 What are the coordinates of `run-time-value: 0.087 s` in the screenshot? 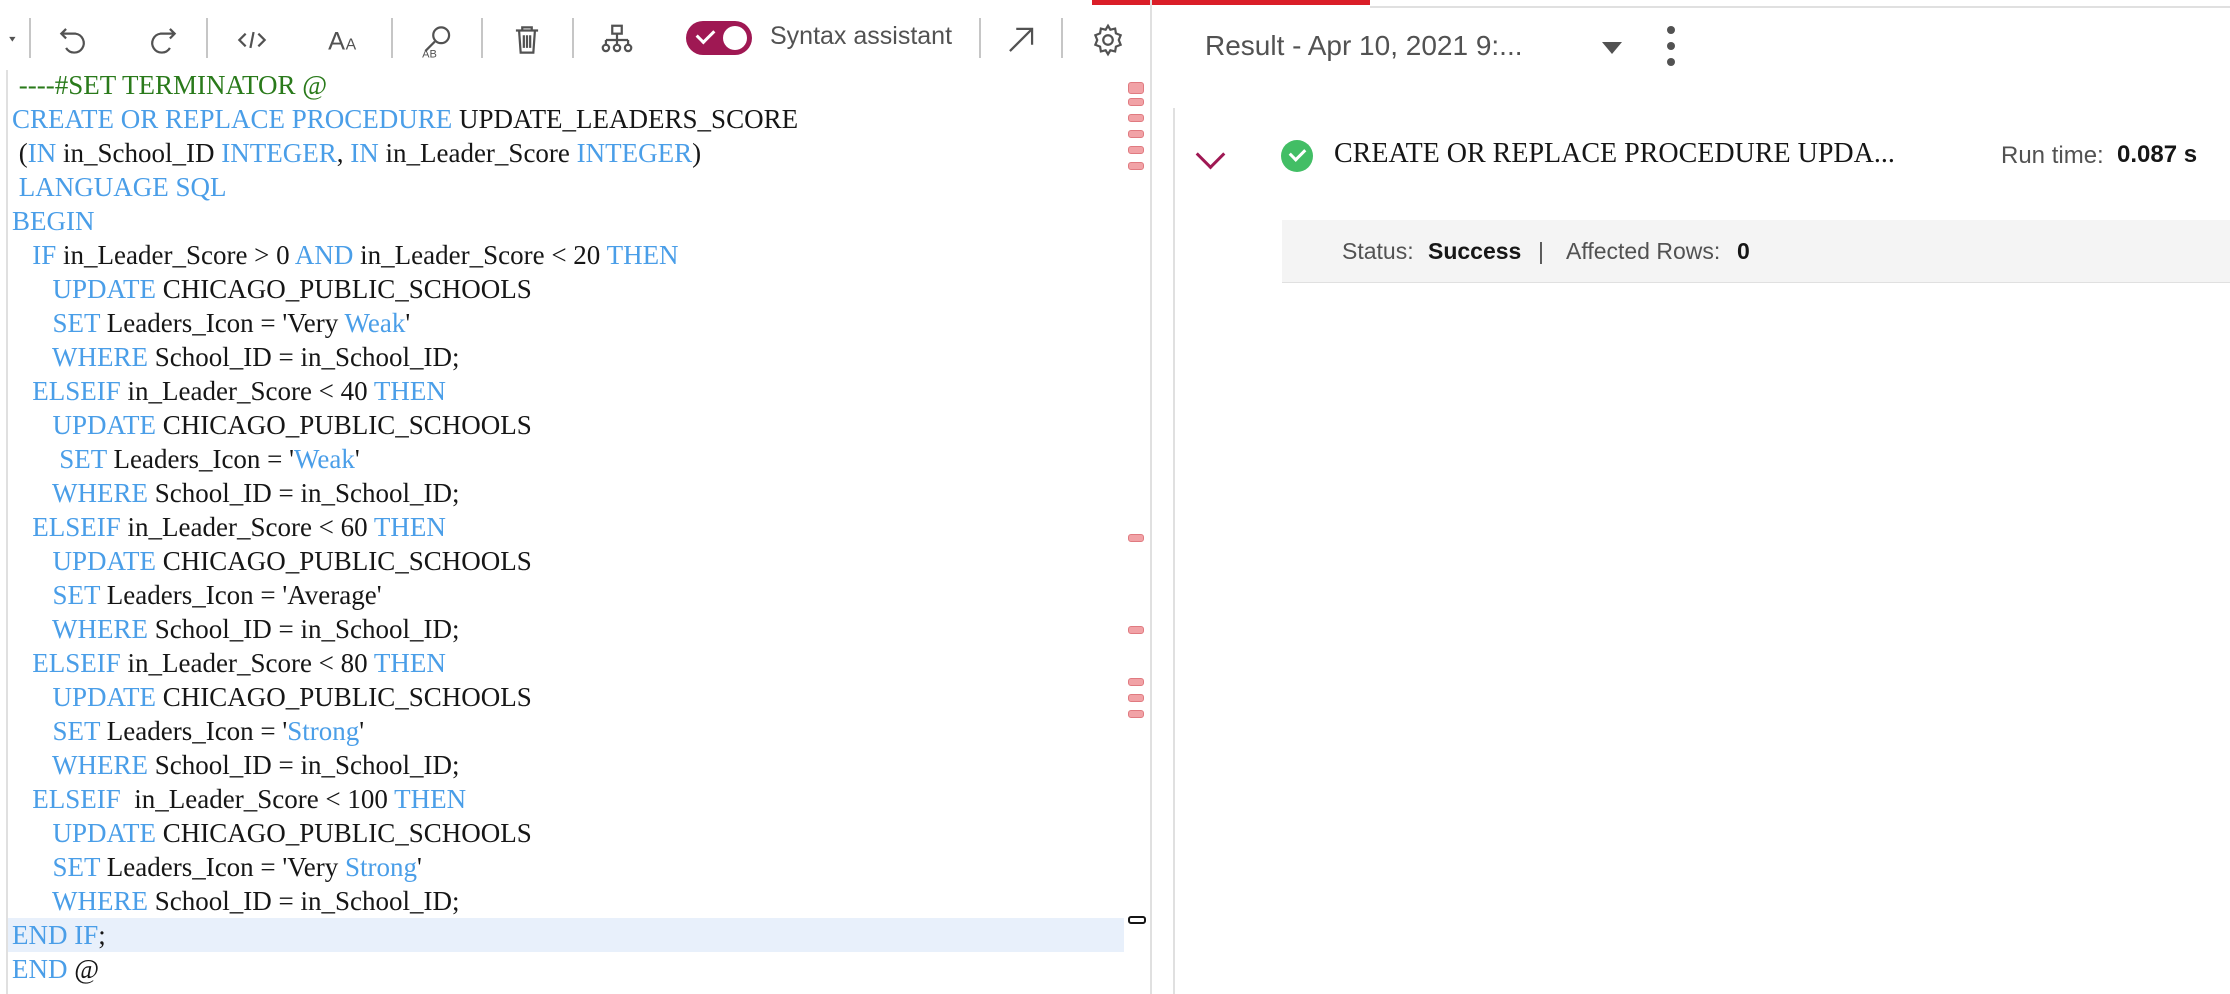 It's located at (2157, 154).